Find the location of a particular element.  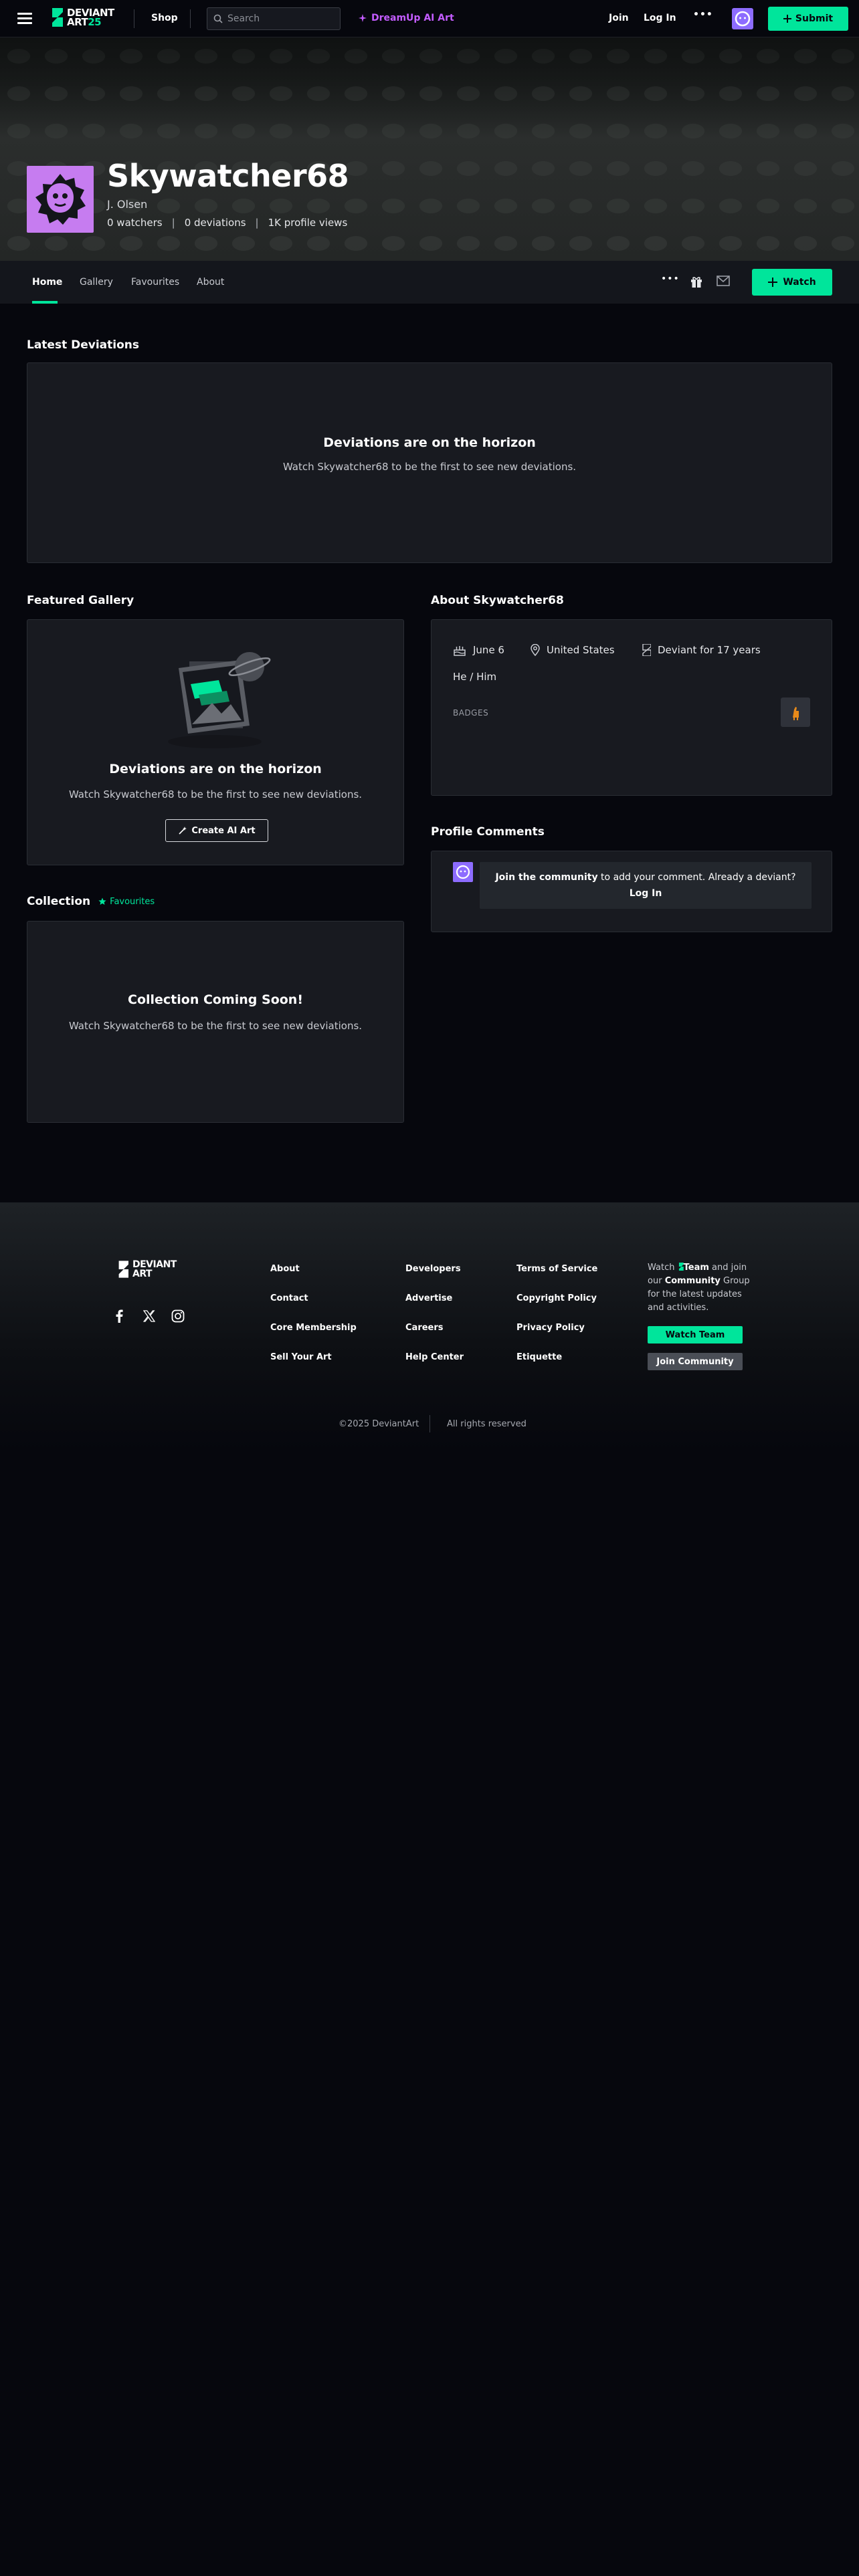

badge-item is located at coordinates (796, 712).